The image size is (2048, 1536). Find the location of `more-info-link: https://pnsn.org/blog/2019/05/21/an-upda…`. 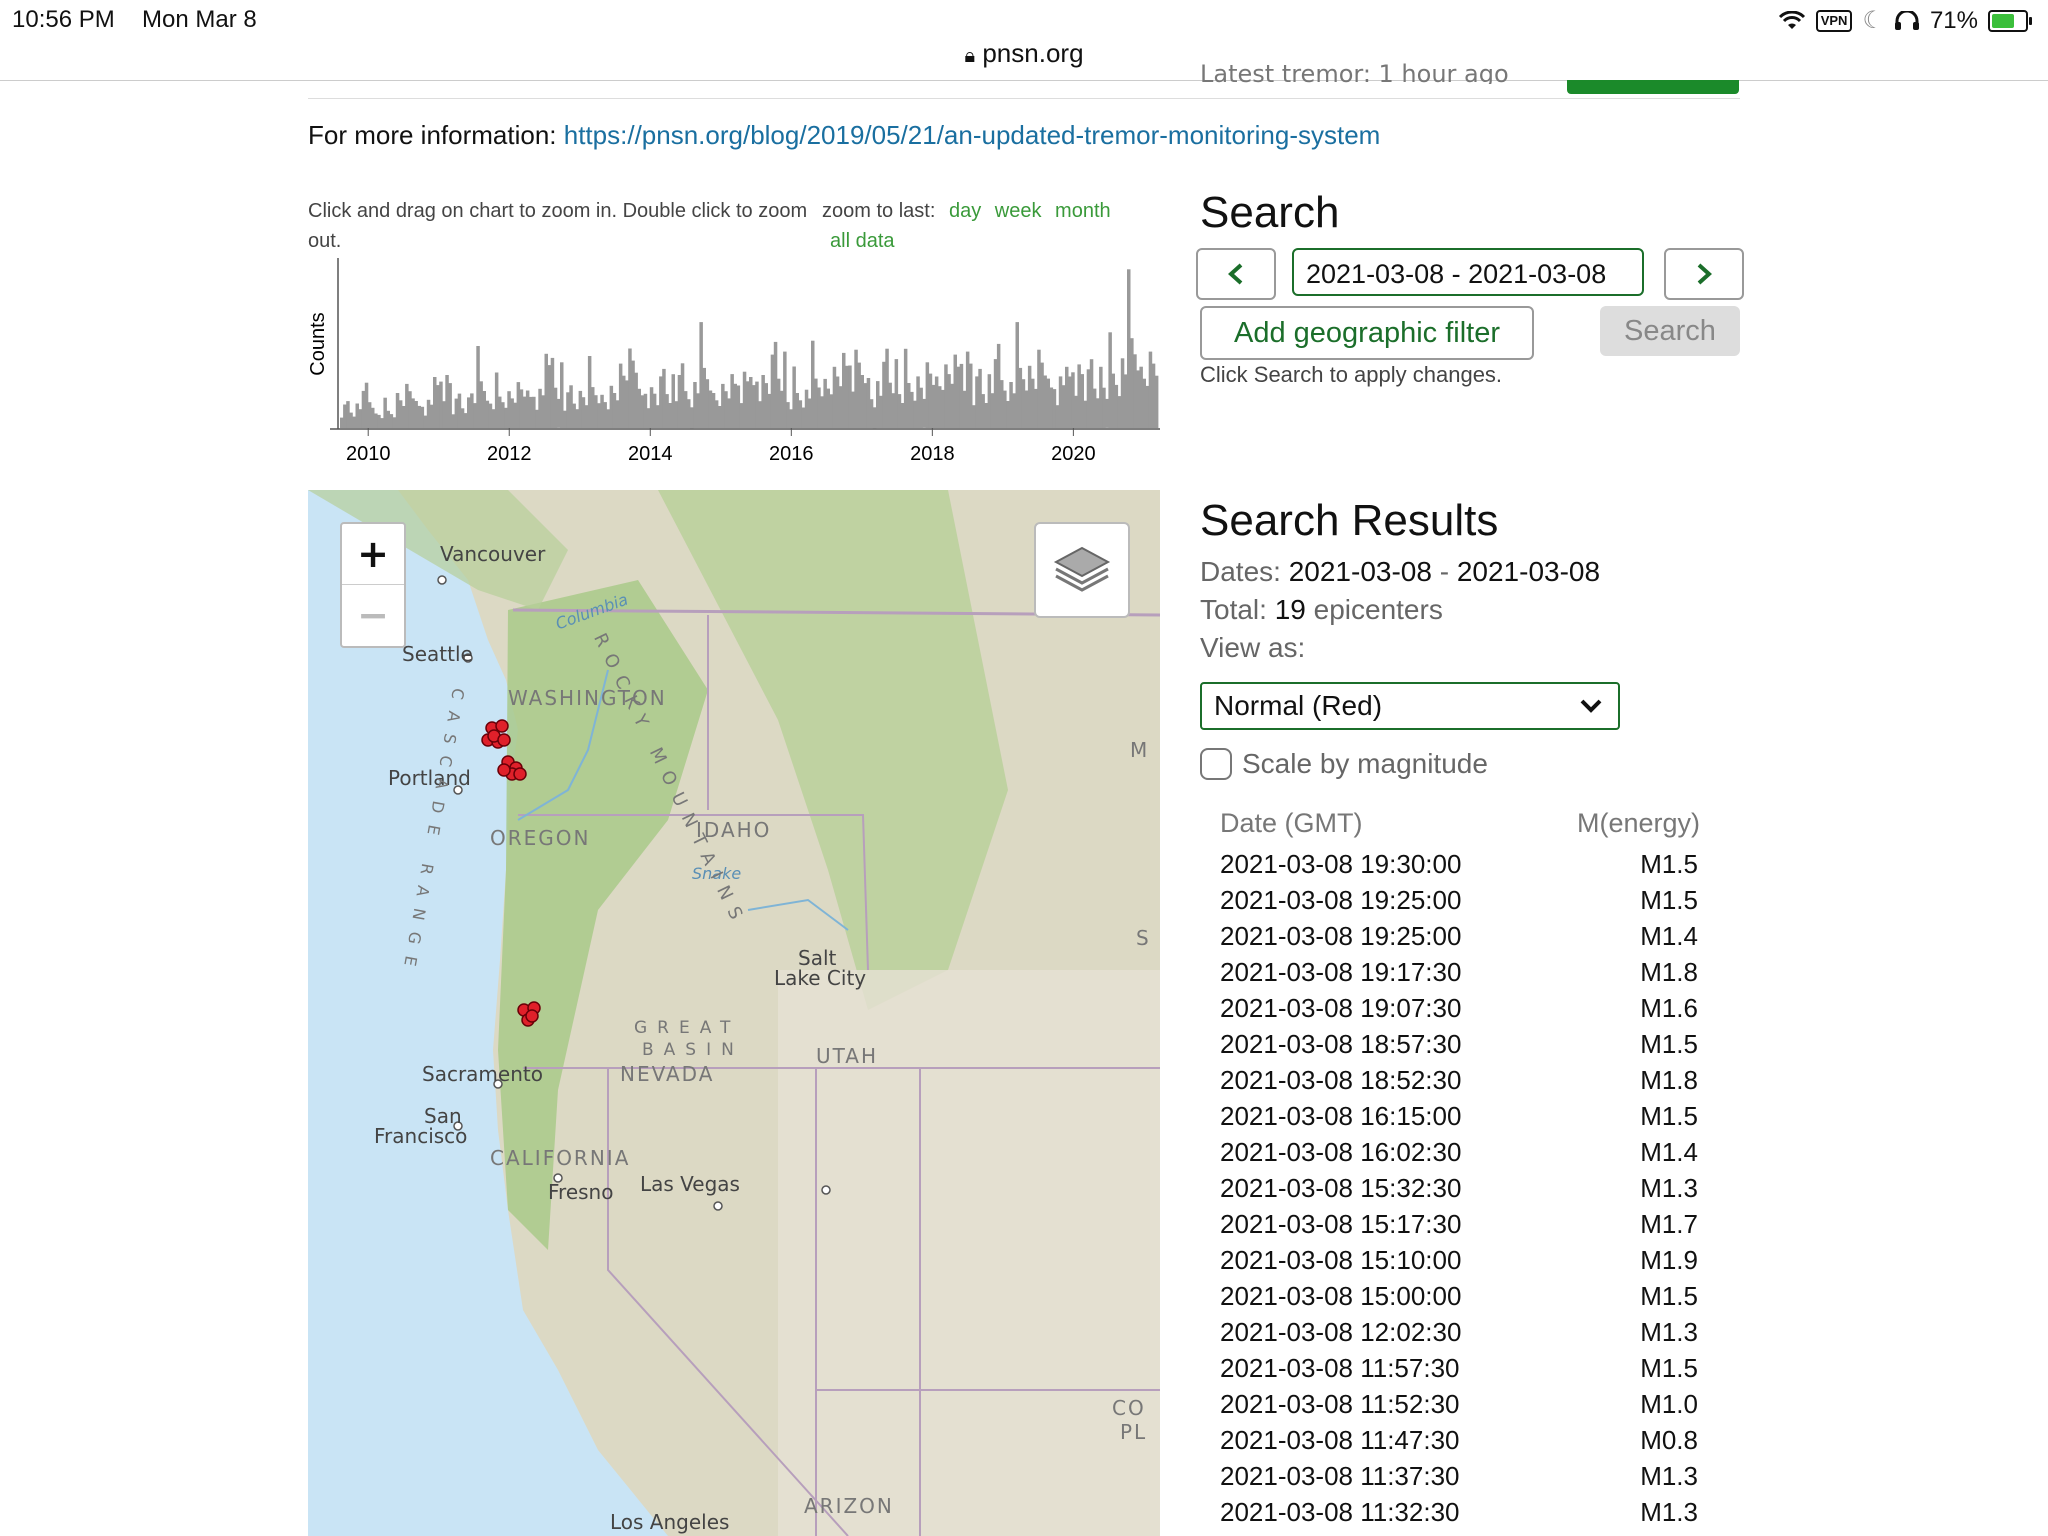

more-info-link: https://pnsn.org/blog/2019/05/21/an-upda… is located at coordinates (972, 135).